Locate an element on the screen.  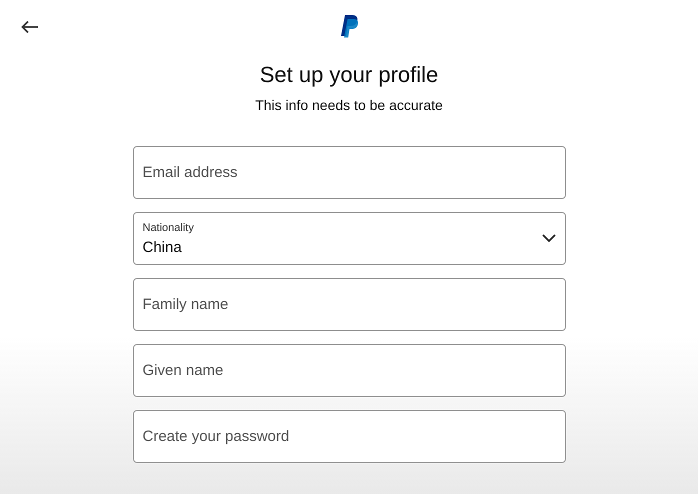
logo-icon is located at coordinates (349, 26).